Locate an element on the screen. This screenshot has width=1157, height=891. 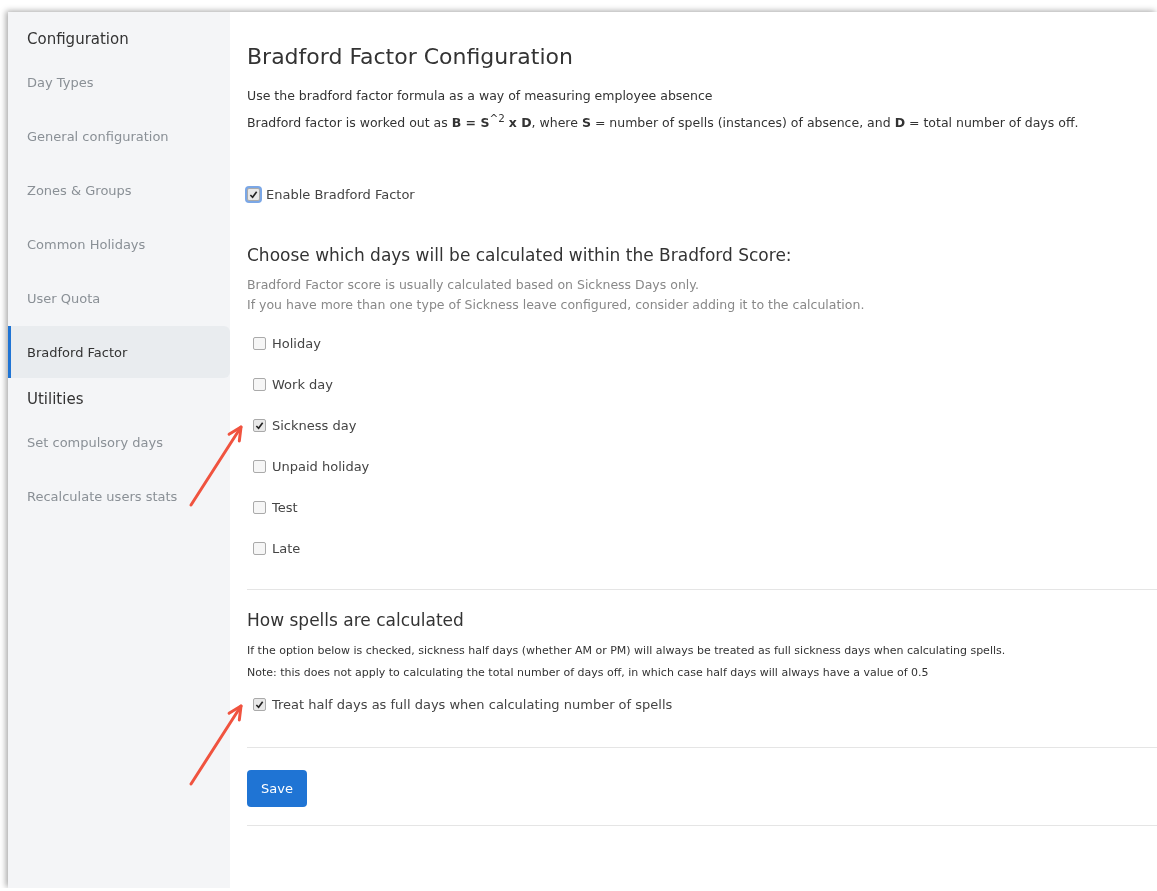
checkbox-label: Late is located at coordinates (286, 549).